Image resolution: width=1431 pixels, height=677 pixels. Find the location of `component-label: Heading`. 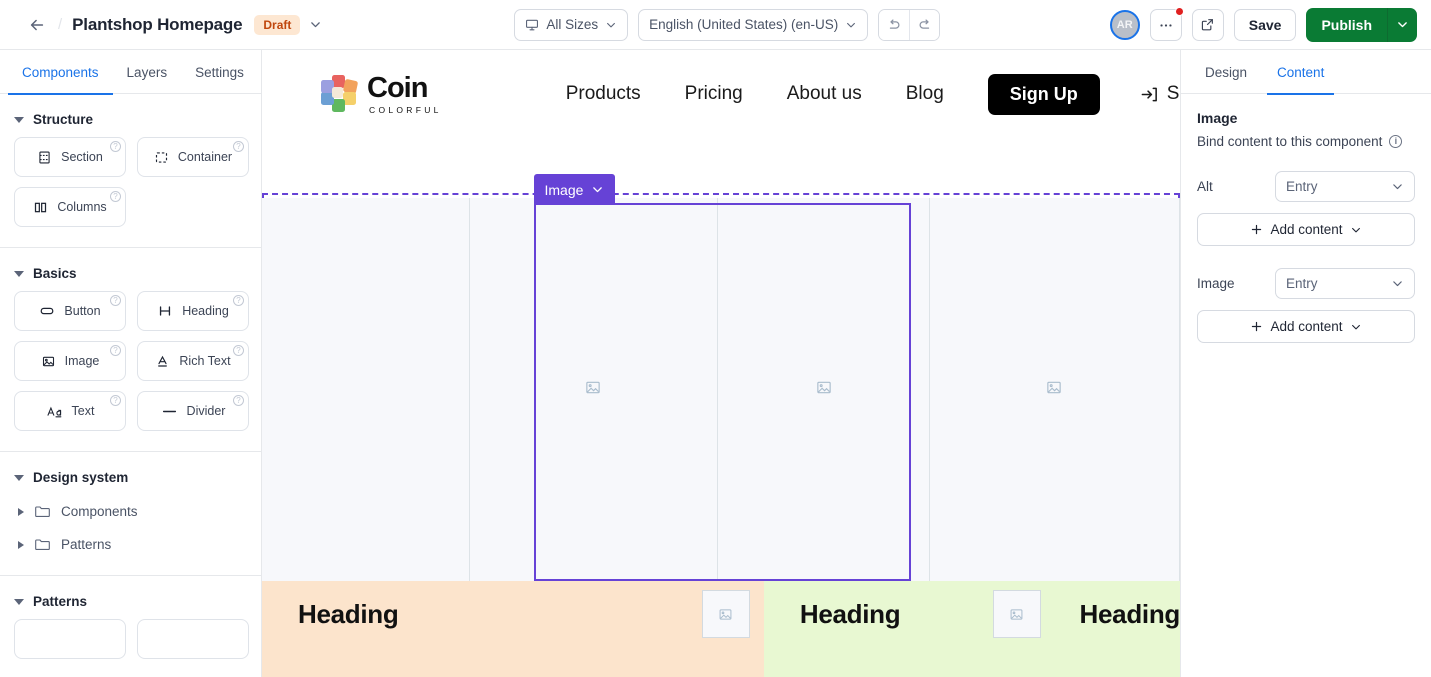

component-label: Heading is located at coordinates (205, 311).